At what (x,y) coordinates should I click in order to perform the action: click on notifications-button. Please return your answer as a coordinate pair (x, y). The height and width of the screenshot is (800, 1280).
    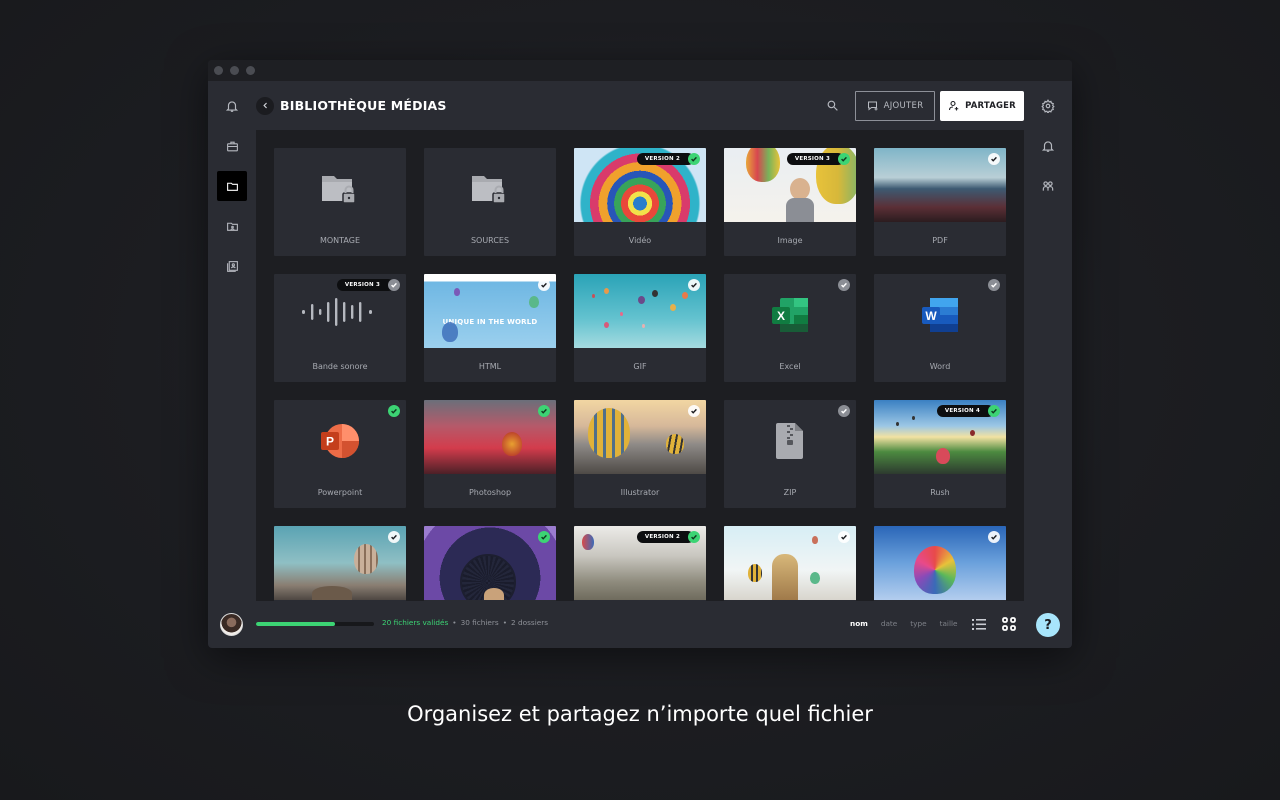
    Looking at the image, I should click on (1048, 146).